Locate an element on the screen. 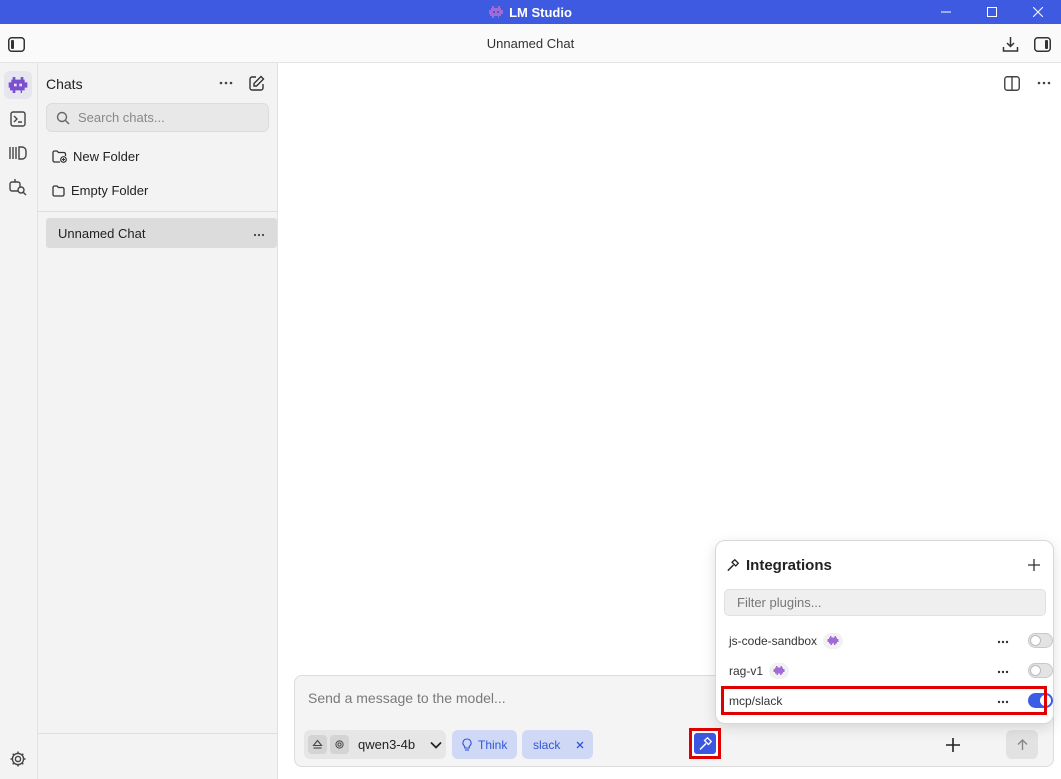  search-robot-icon is located at coordinates (18, 187).